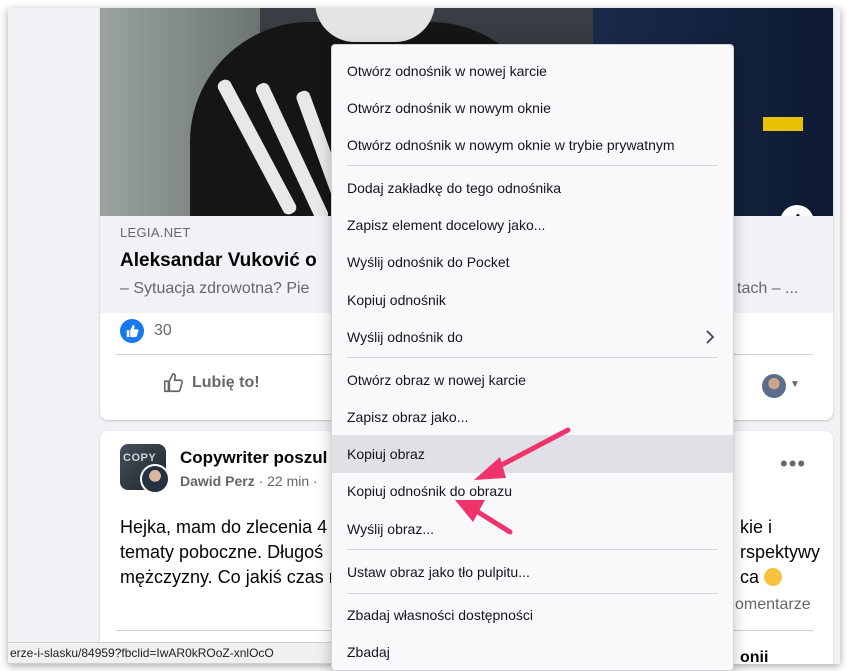  I want to click on wink-emoji-icon, so click(773, 577).